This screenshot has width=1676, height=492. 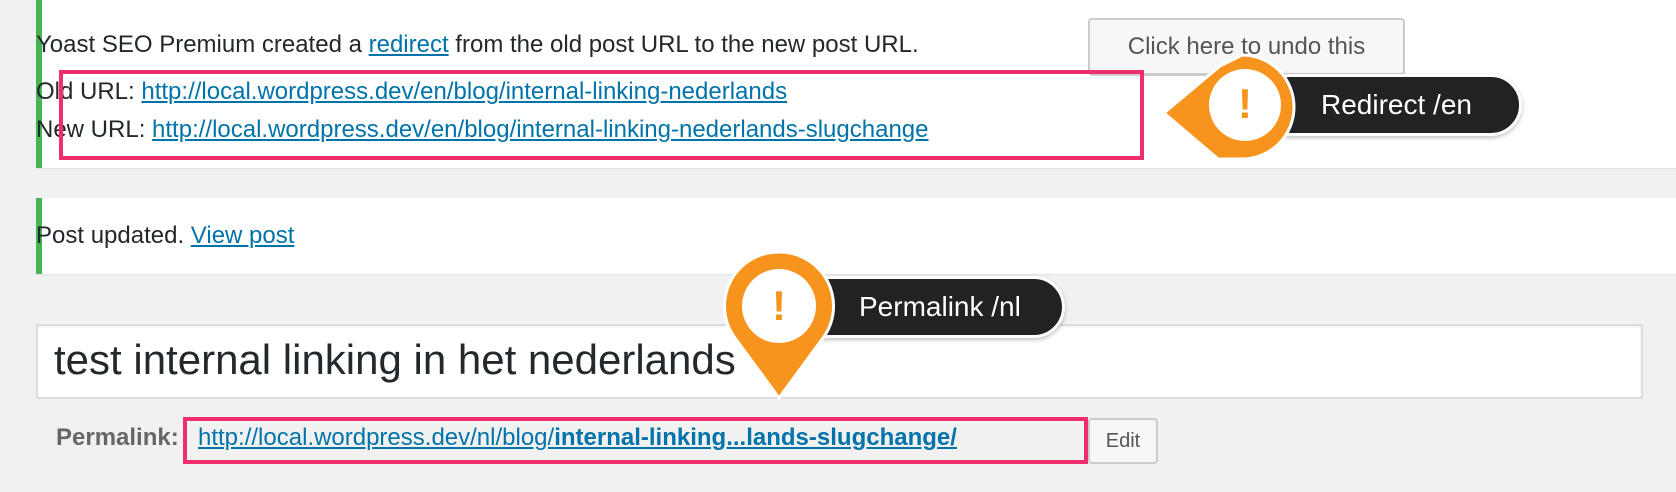 I want to click on permalink-label: Permalink:, so click(x=117, y=437).